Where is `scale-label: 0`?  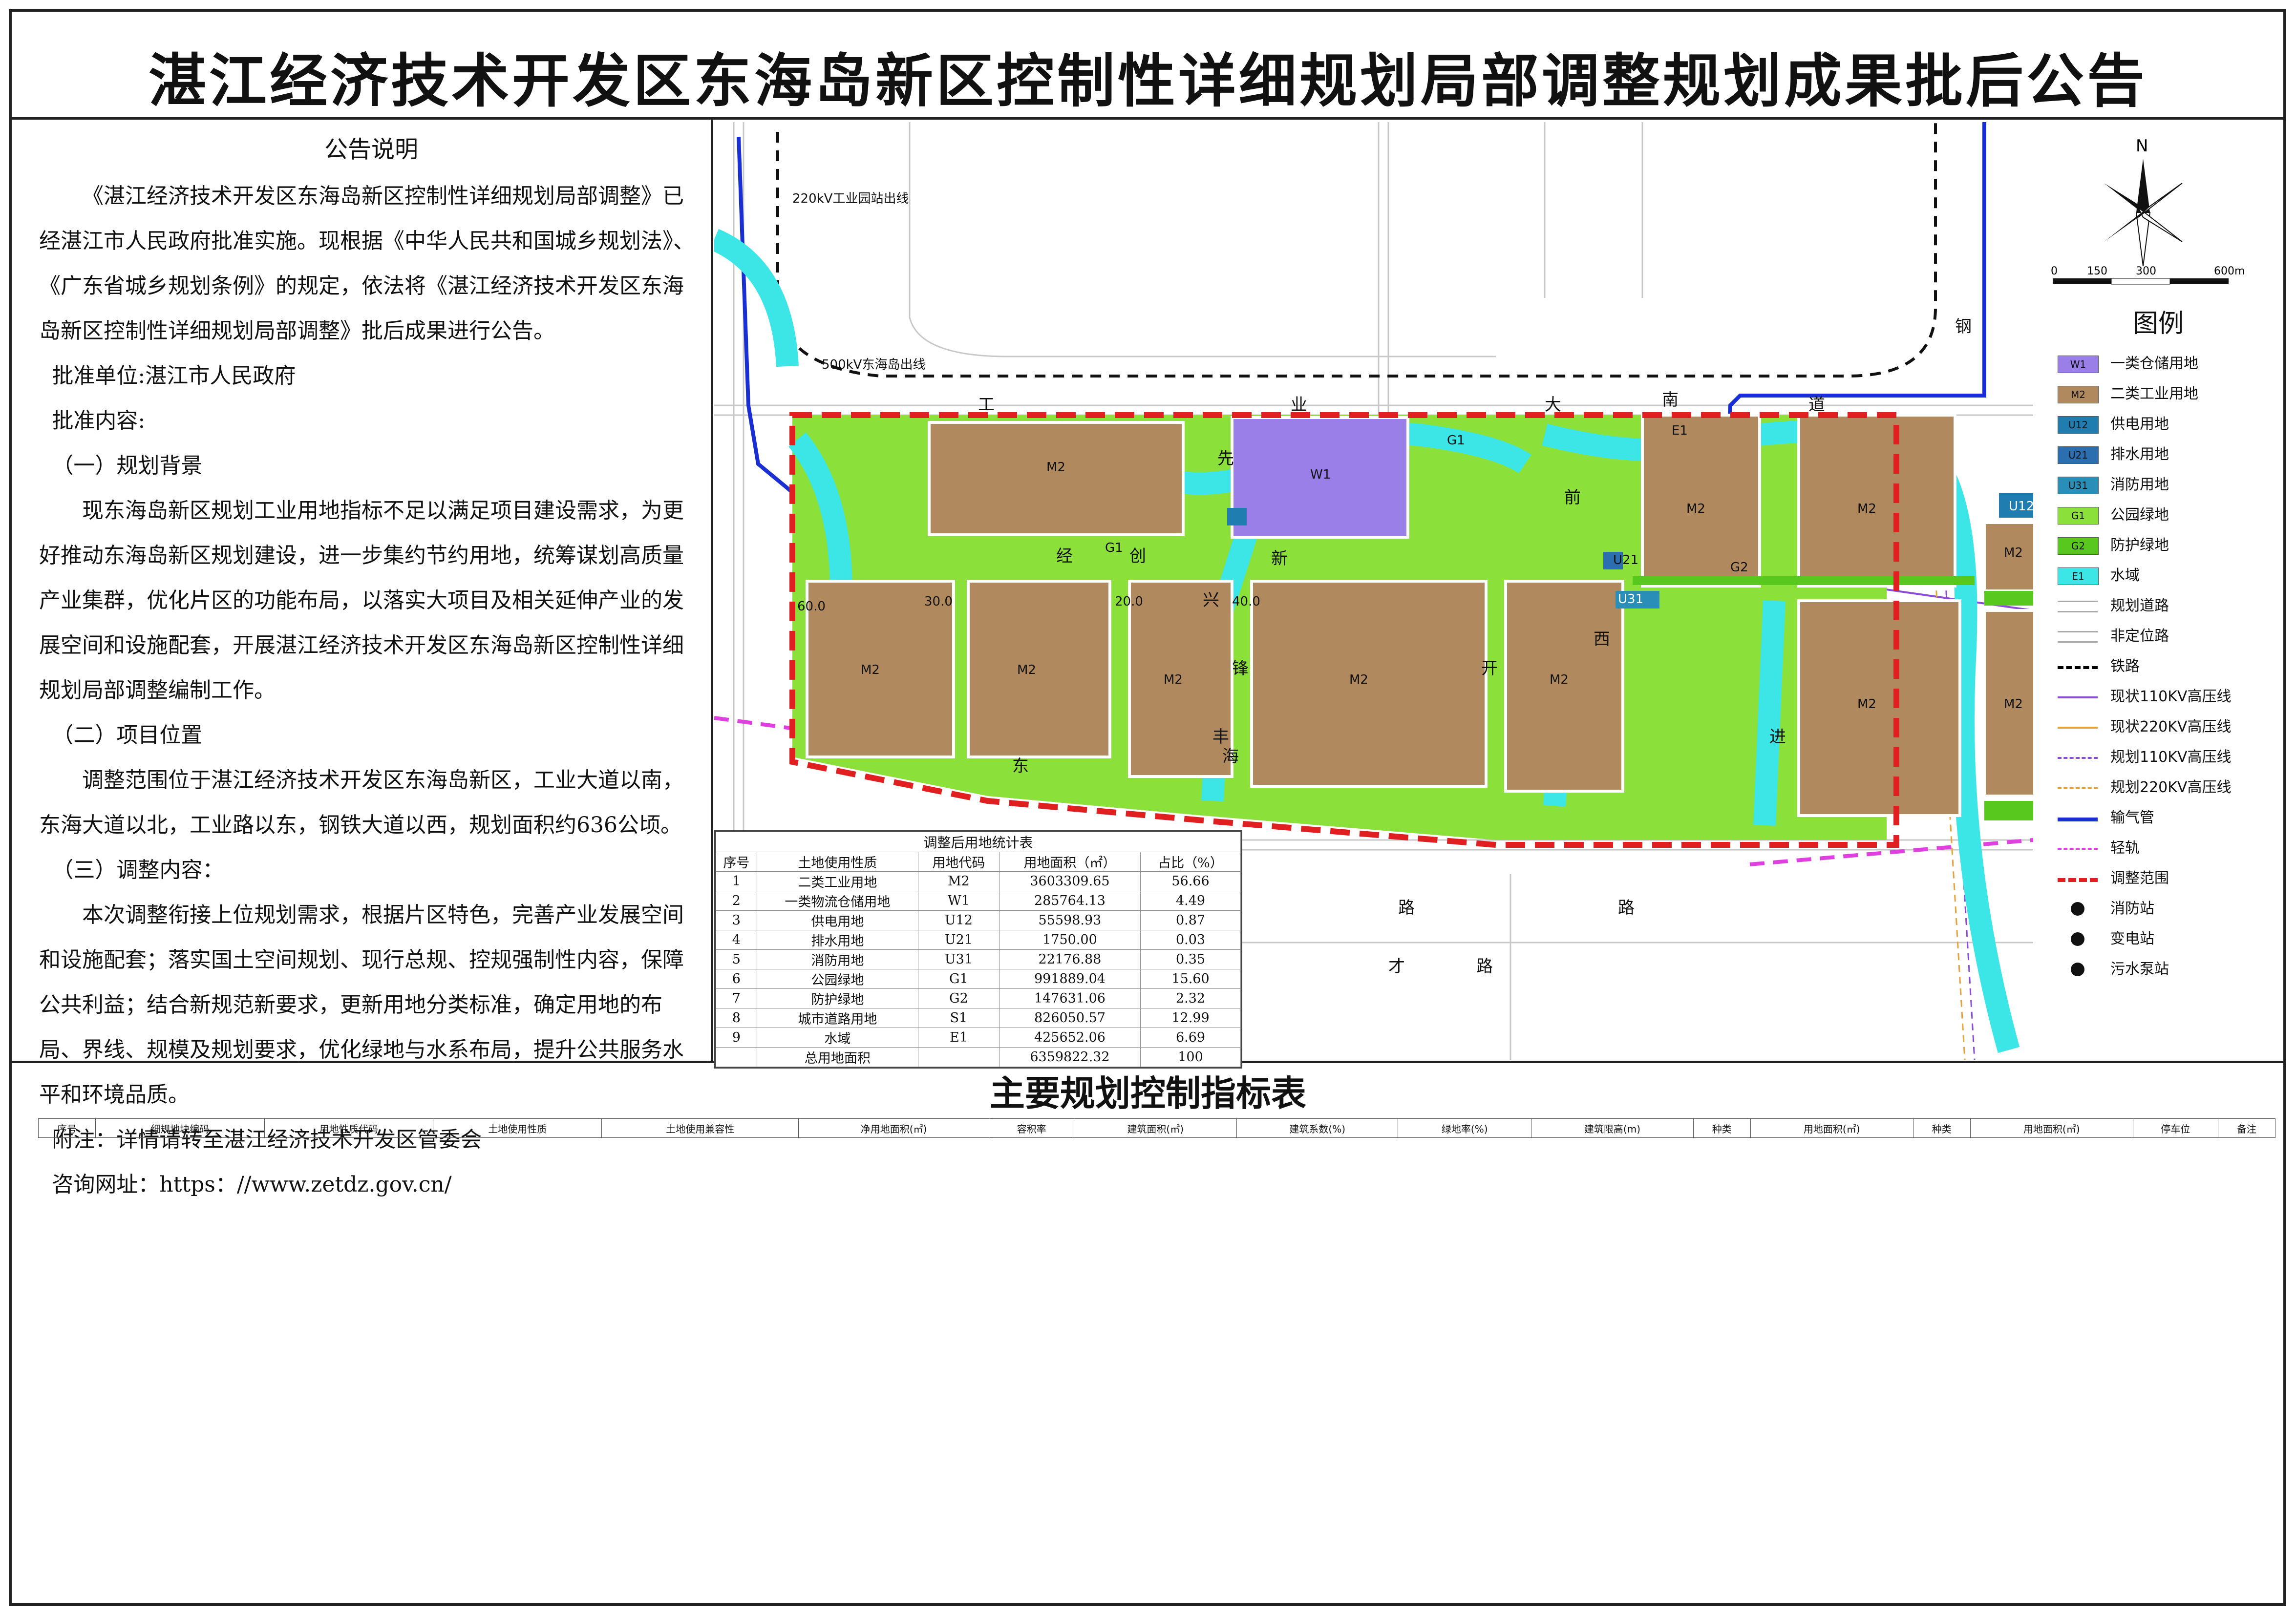
scale-label: 0 is located at coordinates (2055, 271).